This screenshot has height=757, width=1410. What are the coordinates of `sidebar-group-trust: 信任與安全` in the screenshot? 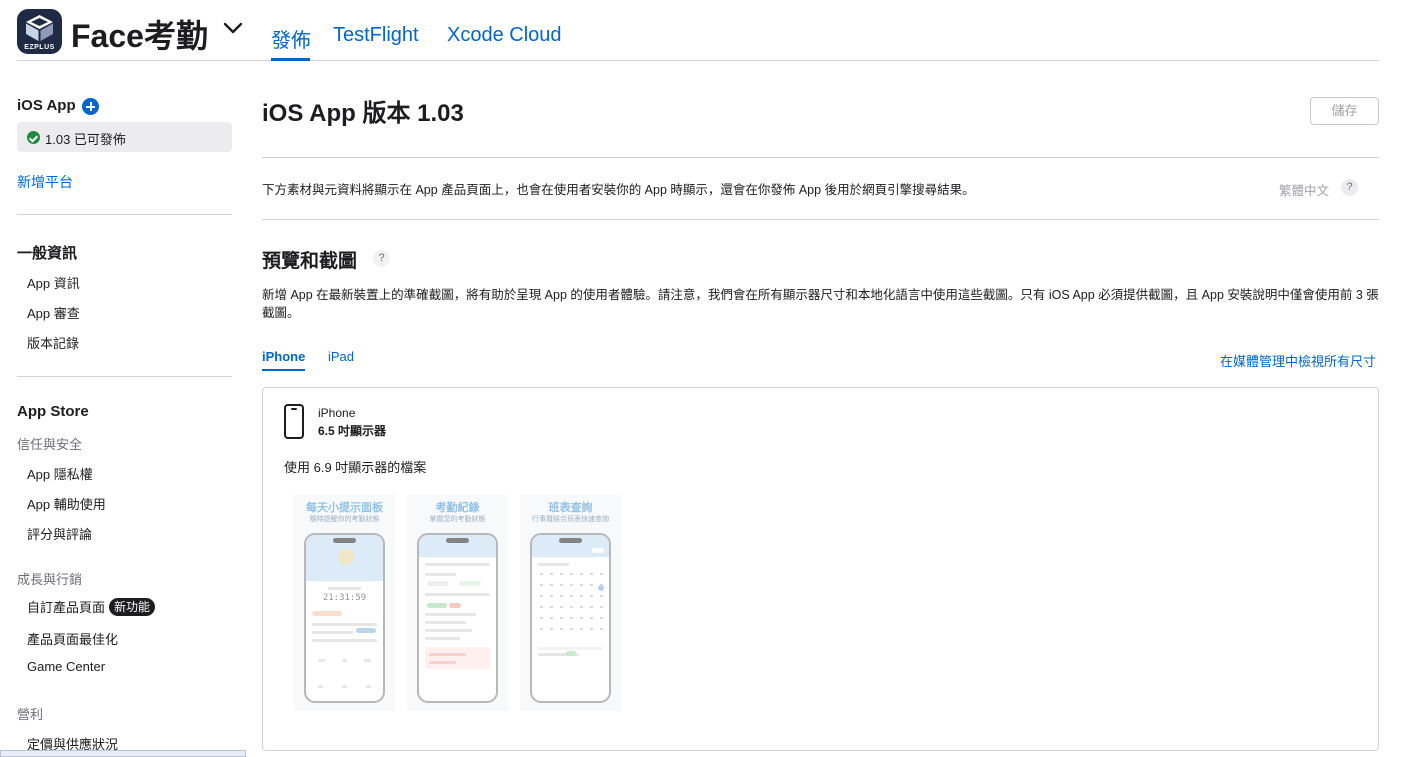 It's located at (50, 444).